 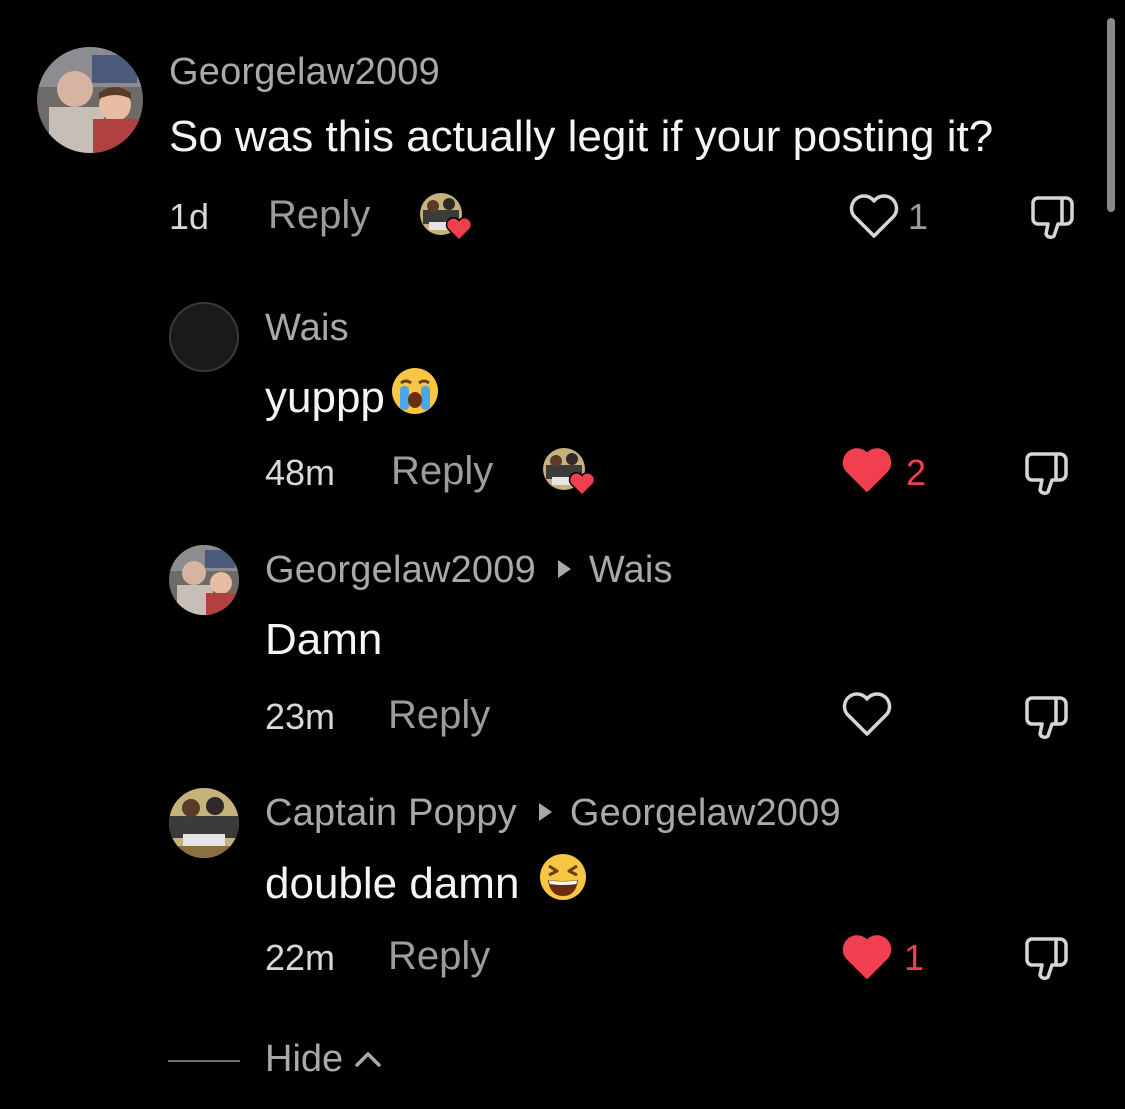 What do you see at coordinates (204, 1061) in the screenshot?
I see `divider-line` at bounding box center [204, 1061].